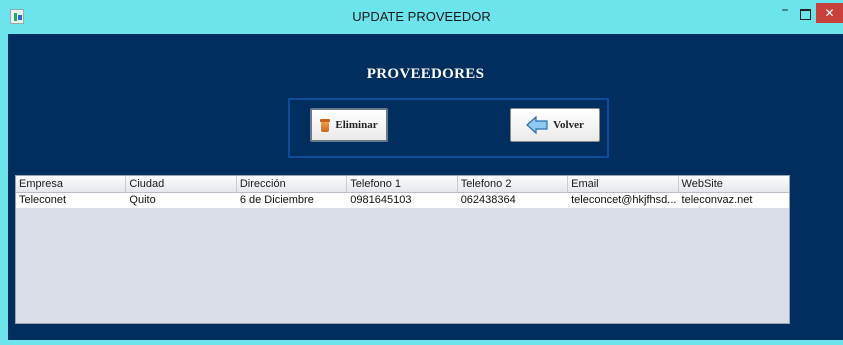 This screenshot has width=843, height=345. Describe the element at coordinates (806, 15) in the screenshot. I see `maximize-button` at that location.